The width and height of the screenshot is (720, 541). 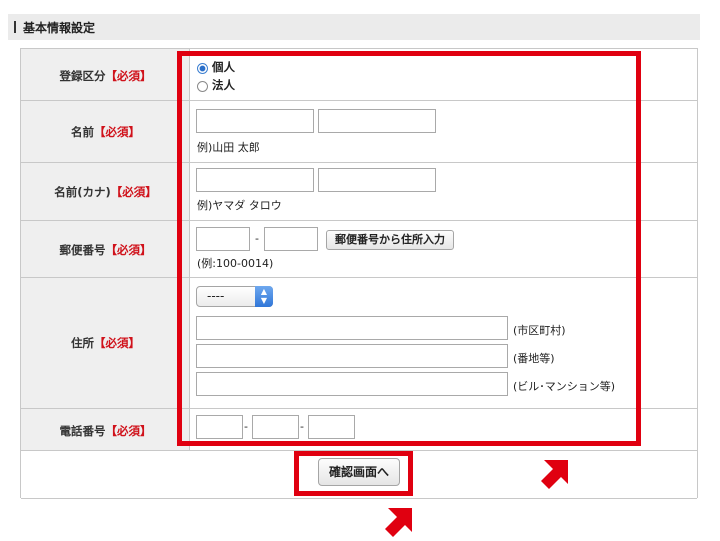 I want to click on field-label: 郵便番号【必須】, so click(x=105, y=250).